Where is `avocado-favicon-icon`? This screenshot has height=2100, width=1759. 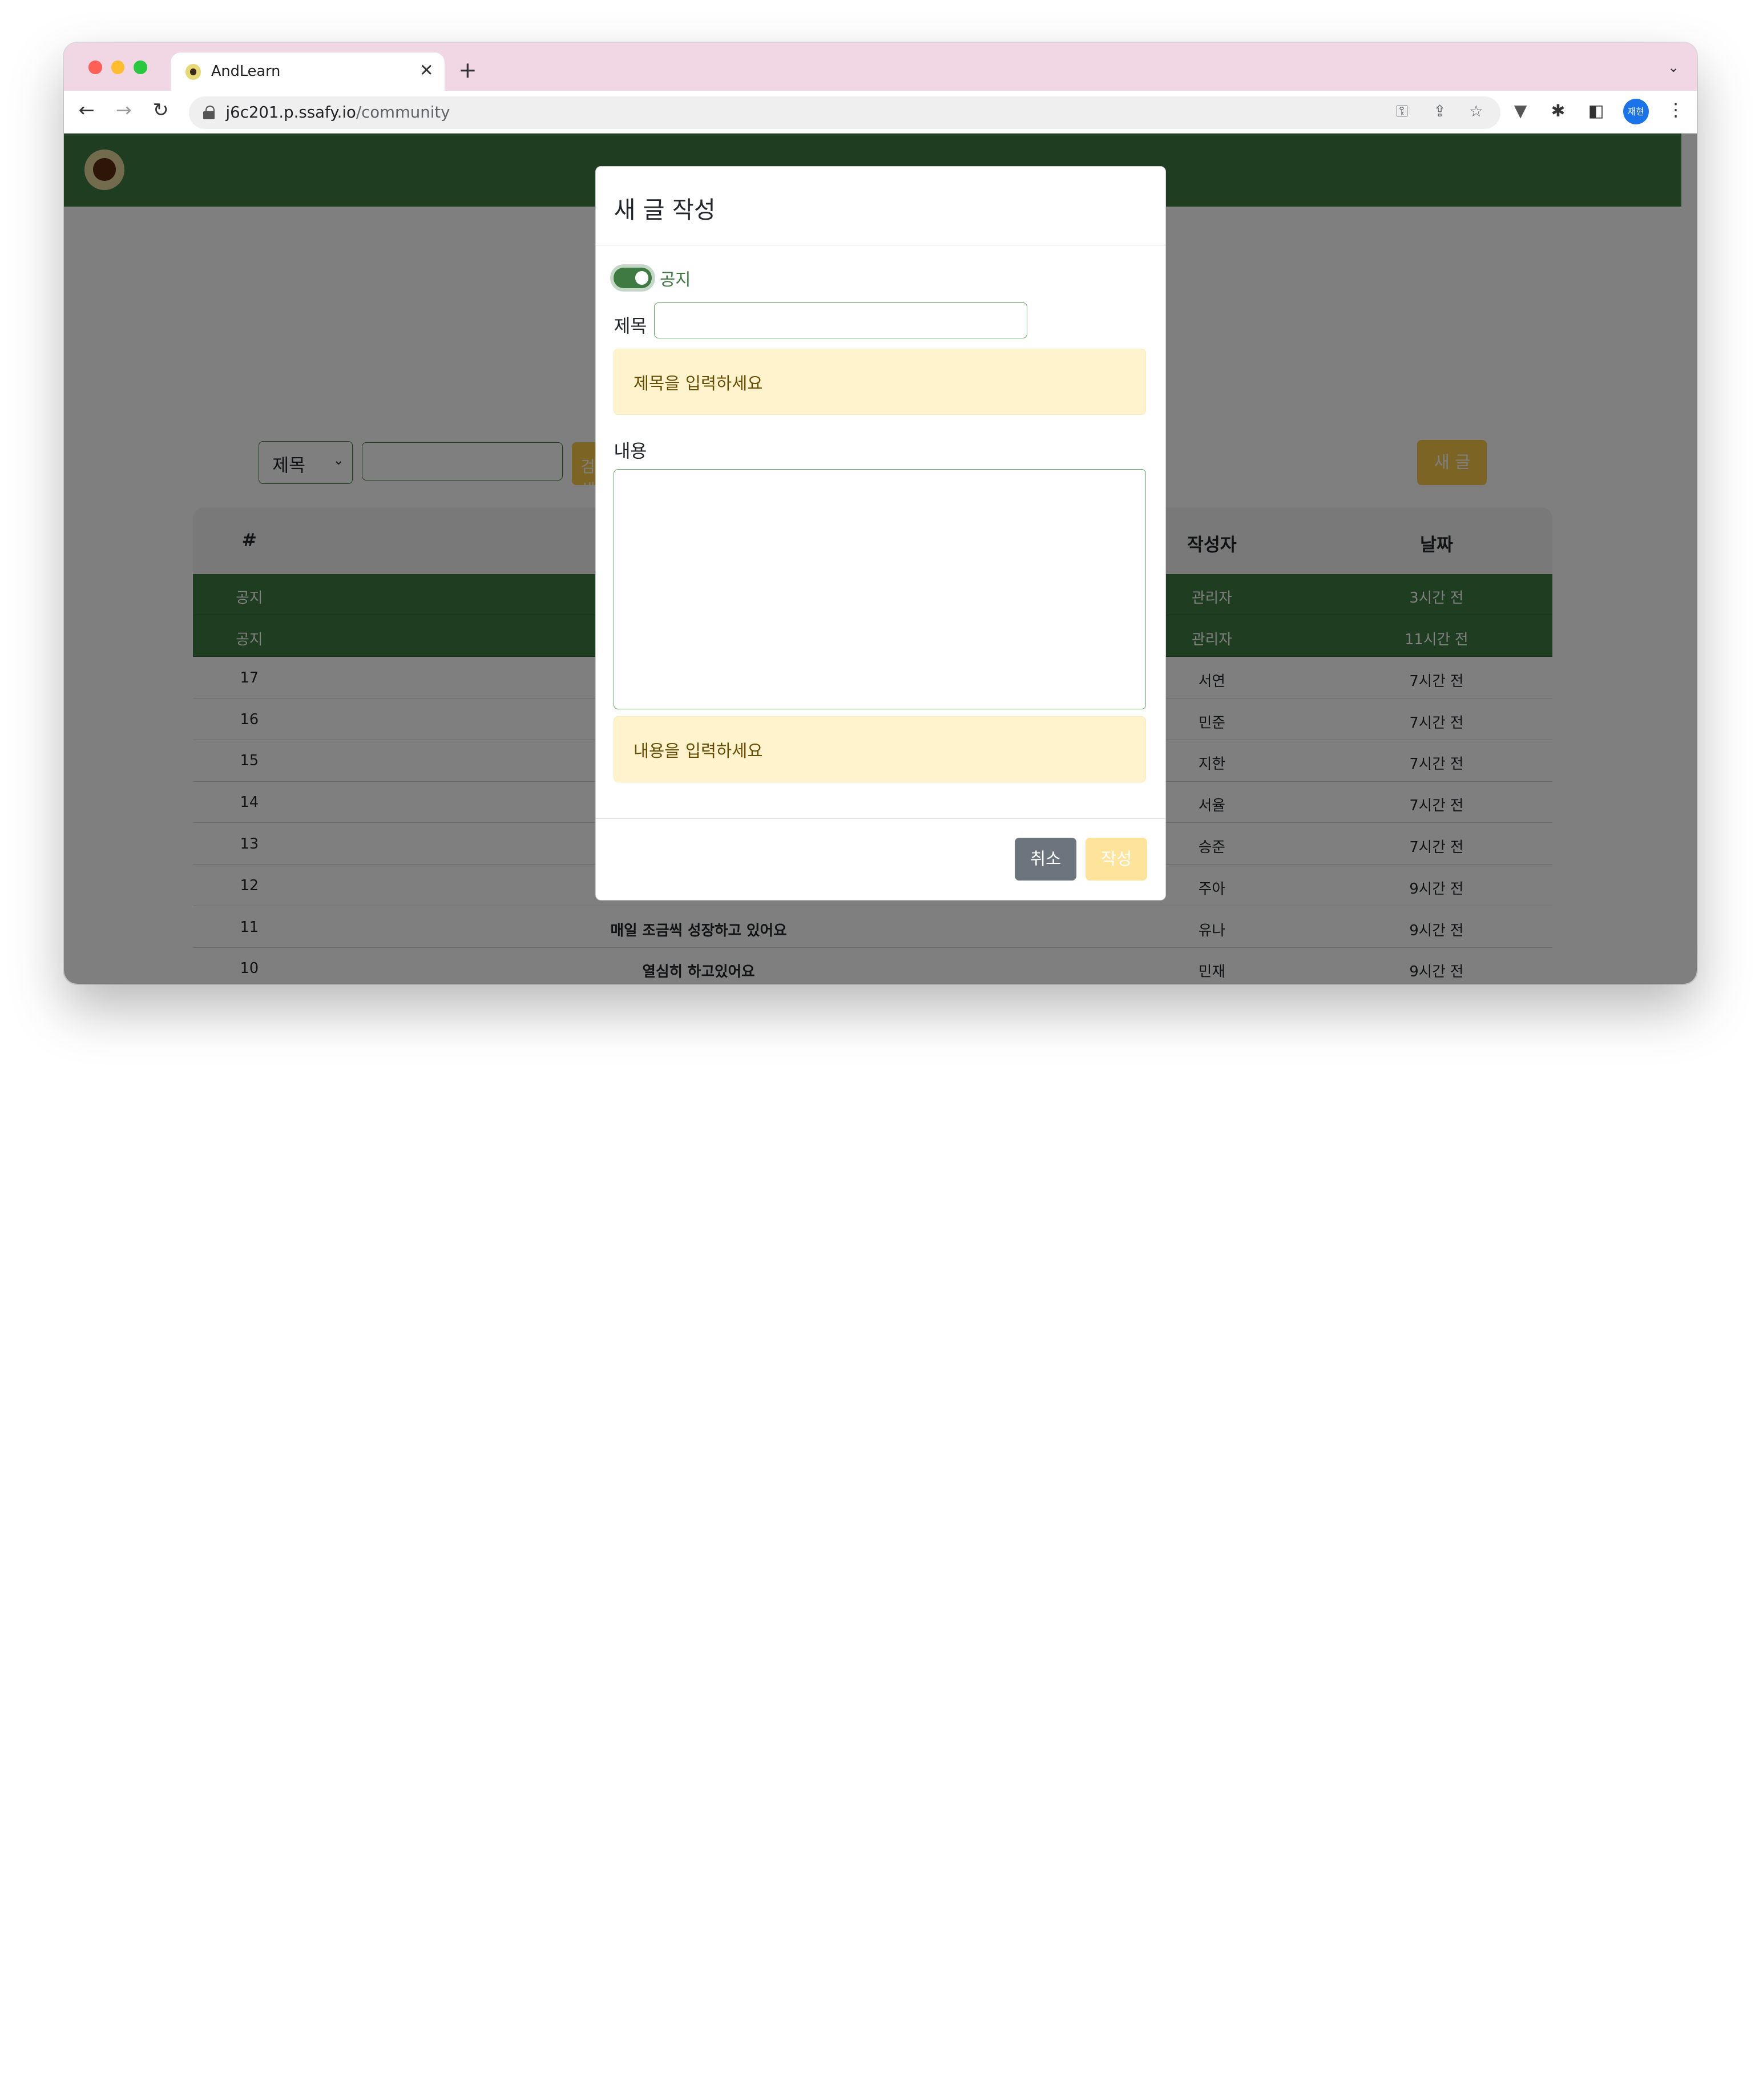
avocado-favicon-icon is located at coordinates (193, 72).